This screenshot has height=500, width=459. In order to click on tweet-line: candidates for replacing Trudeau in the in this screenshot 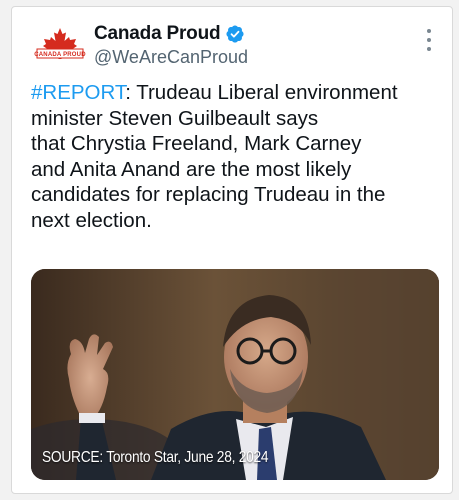, I will do `click(208, 194)`.